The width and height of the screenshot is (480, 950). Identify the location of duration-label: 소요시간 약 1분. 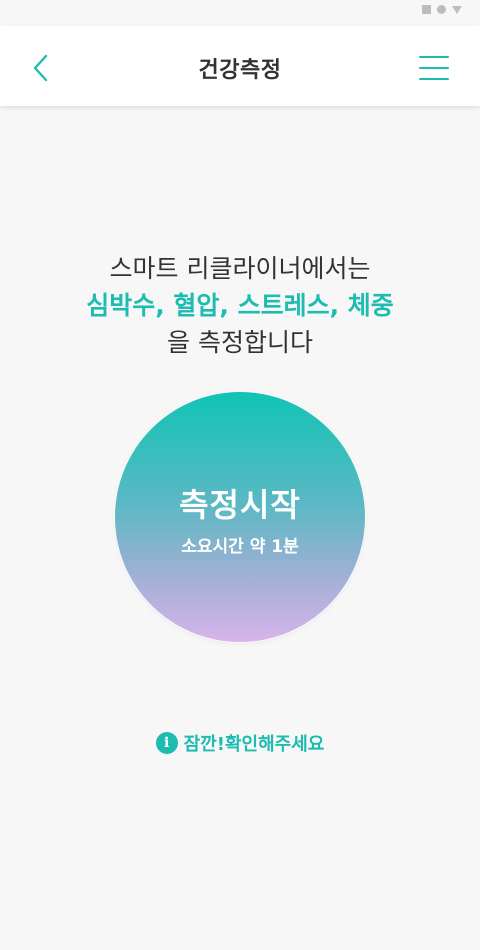
(240, 547).